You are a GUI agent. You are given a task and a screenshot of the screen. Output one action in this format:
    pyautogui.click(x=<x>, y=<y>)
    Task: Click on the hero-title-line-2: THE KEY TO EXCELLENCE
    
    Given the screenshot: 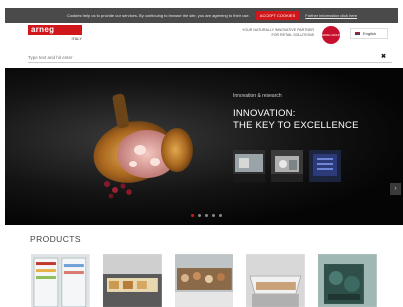 What is the action you would take?
    pyautogui.click(x=296, y=125)
    